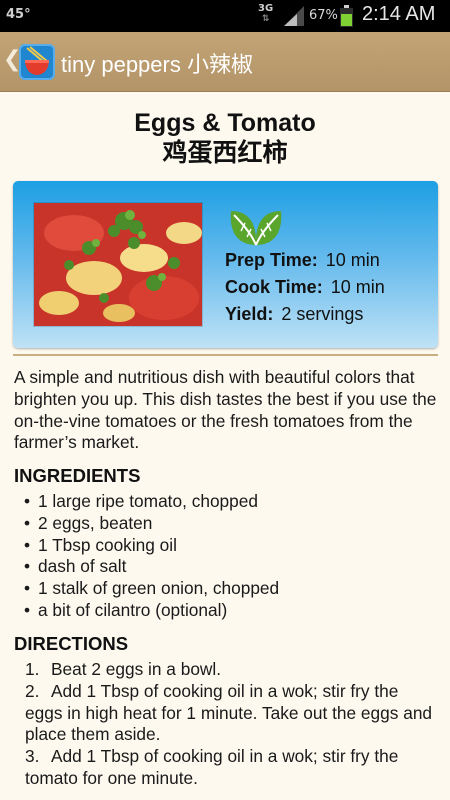 The width and height of the screenshot is (450, 800). Describe the element at coordinates (323, 15) in the screenshot. I see `battery-percent: 67%` at that location.